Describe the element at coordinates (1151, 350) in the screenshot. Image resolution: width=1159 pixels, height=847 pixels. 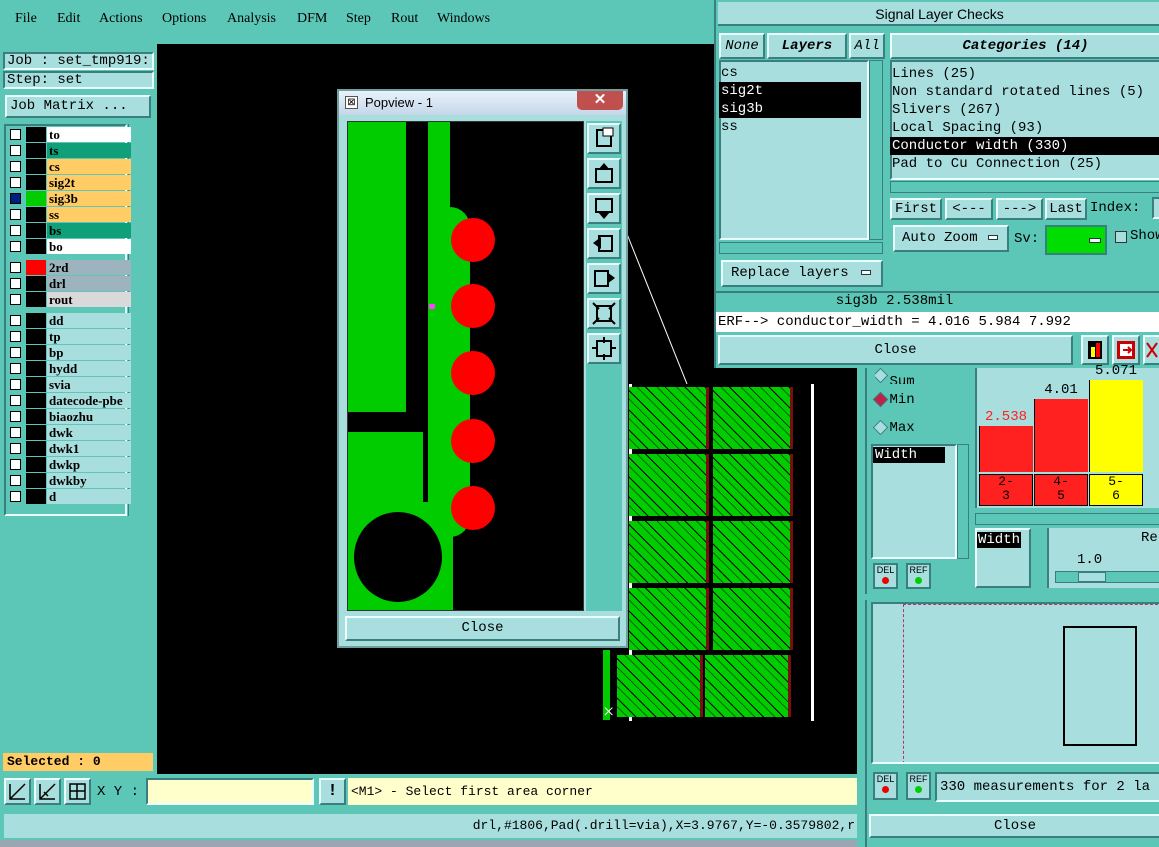
I see `clear-icon` at that location.